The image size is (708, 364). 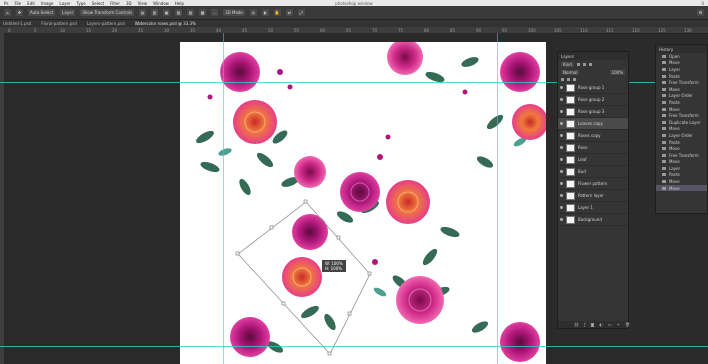 I want to click on lock-position-icon, so click(x=574, y=79).